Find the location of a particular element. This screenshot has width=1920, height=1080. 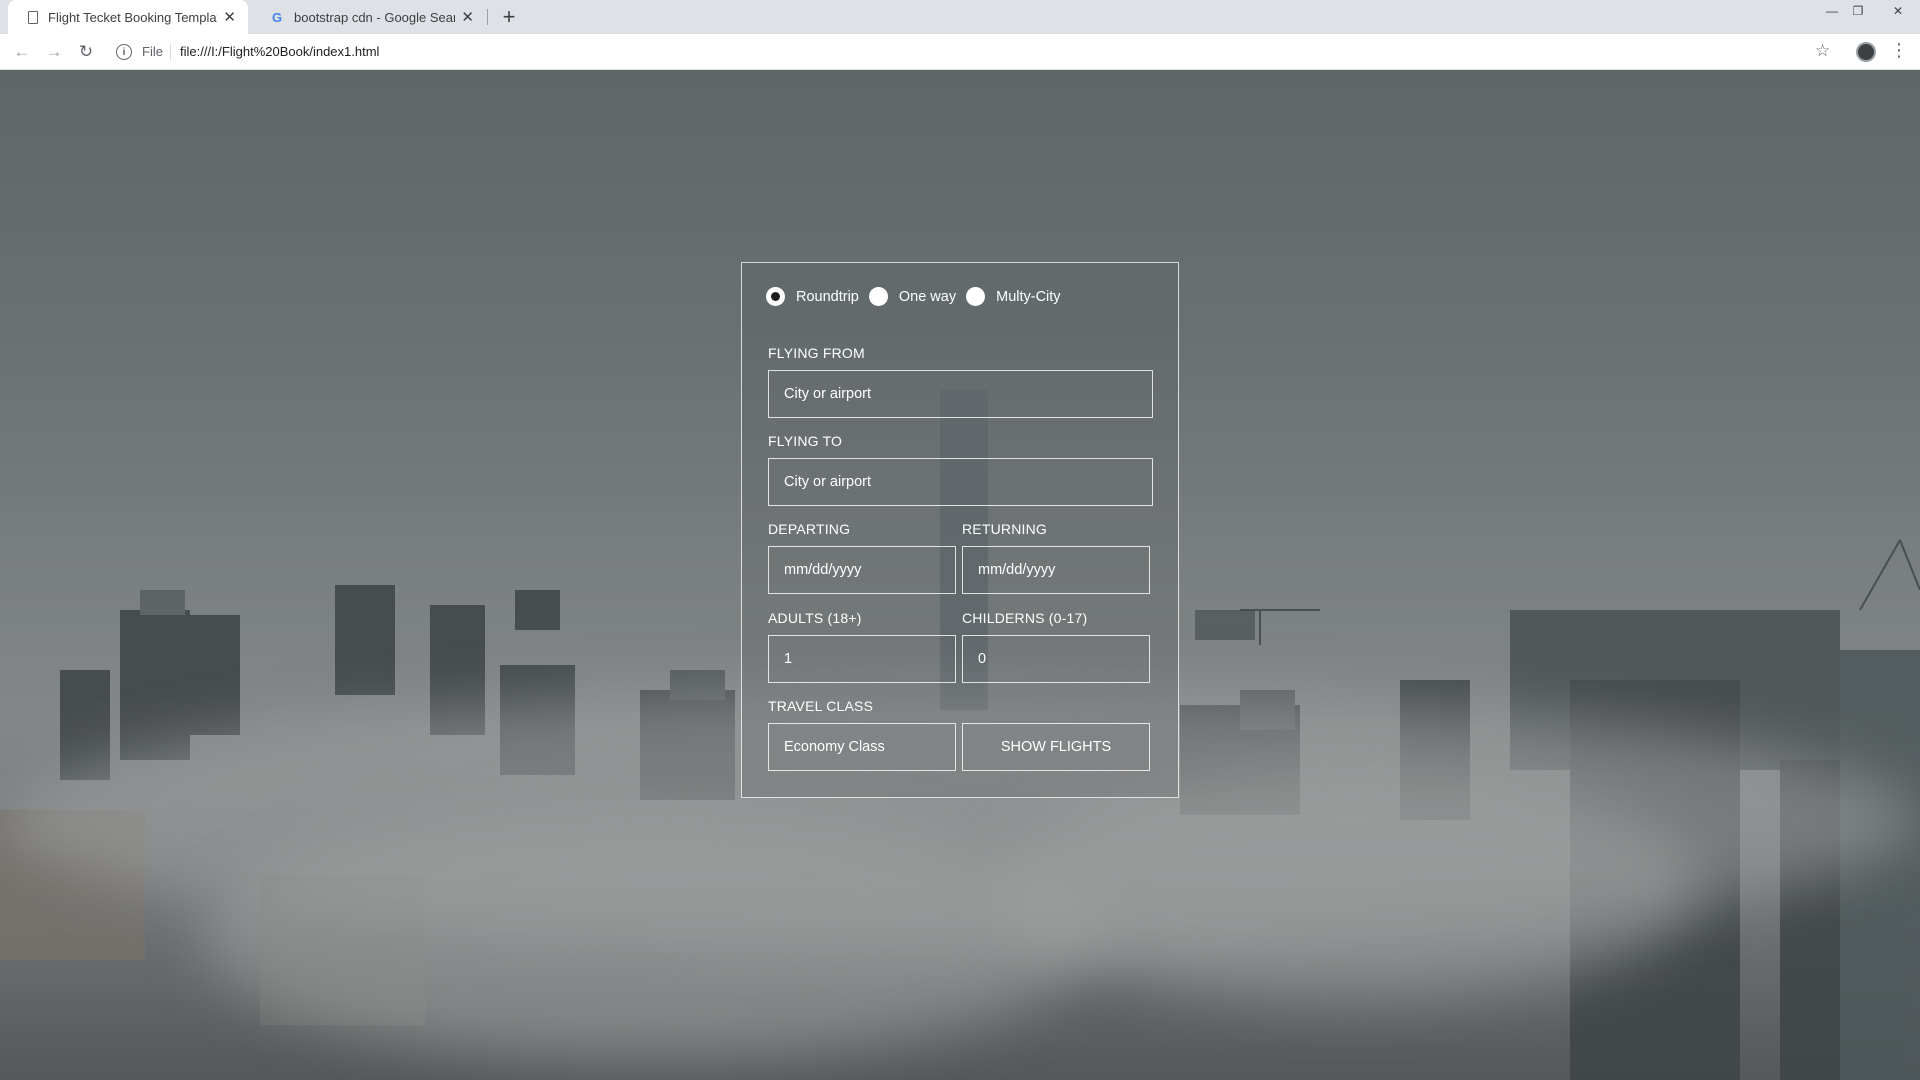

returning-date-input: mm/dd/yyyy is located at coordinates (1056, 570).